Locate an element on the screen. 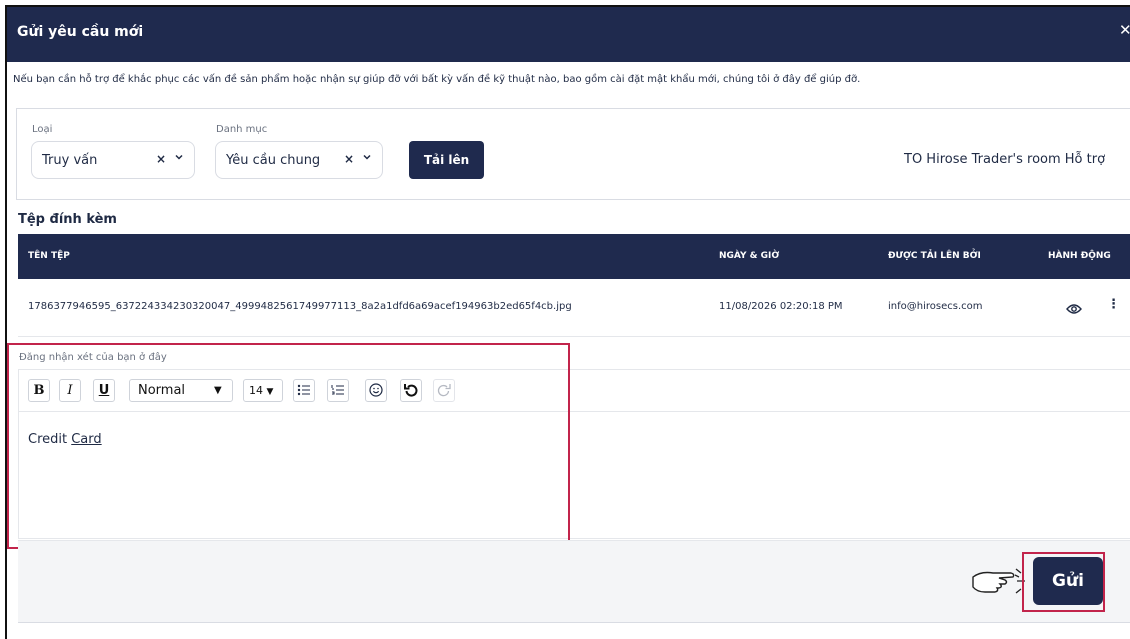 The image size is (1130, 639). column-header-uploader: ĐƯỢC TẢI LÊN BỞI is located at coordinates (934, 256).